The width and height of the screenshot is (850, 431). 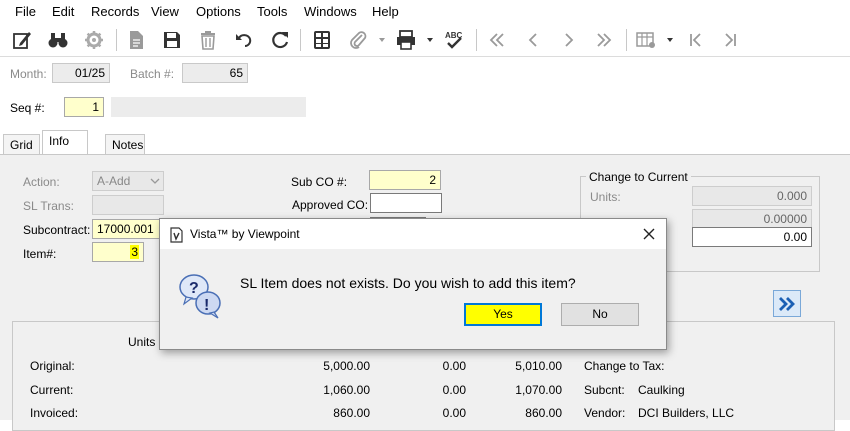 I want to click on seq-description-field, so click(x=208, y=107).